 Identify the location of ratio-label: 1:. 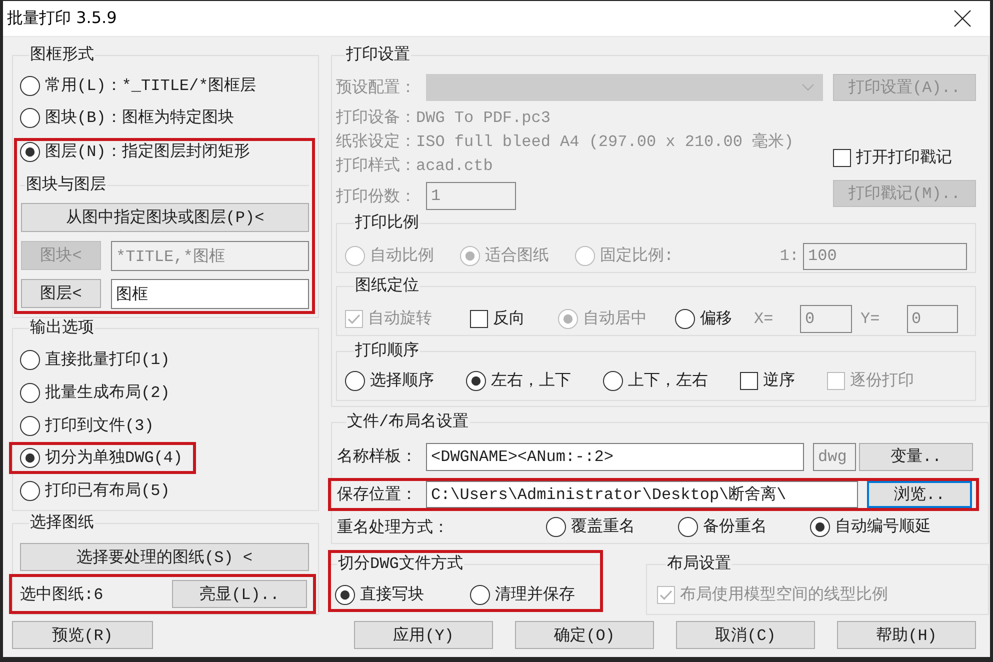
(789, 256).